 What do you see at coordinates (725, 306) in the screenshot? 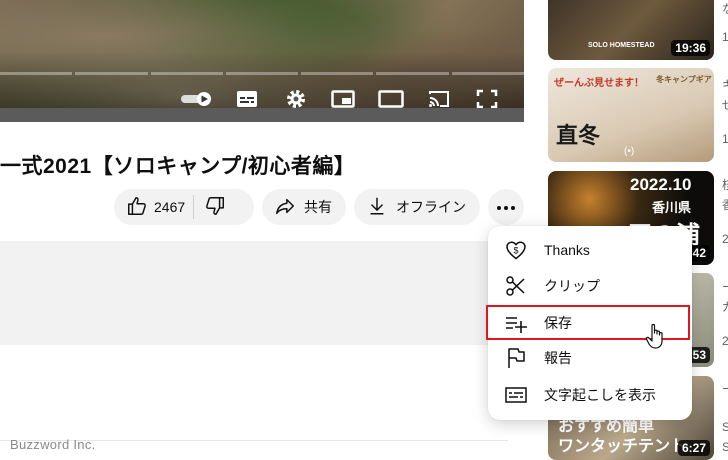
I see `recommendation-meta: ガ` at bounding box center [725, 306].